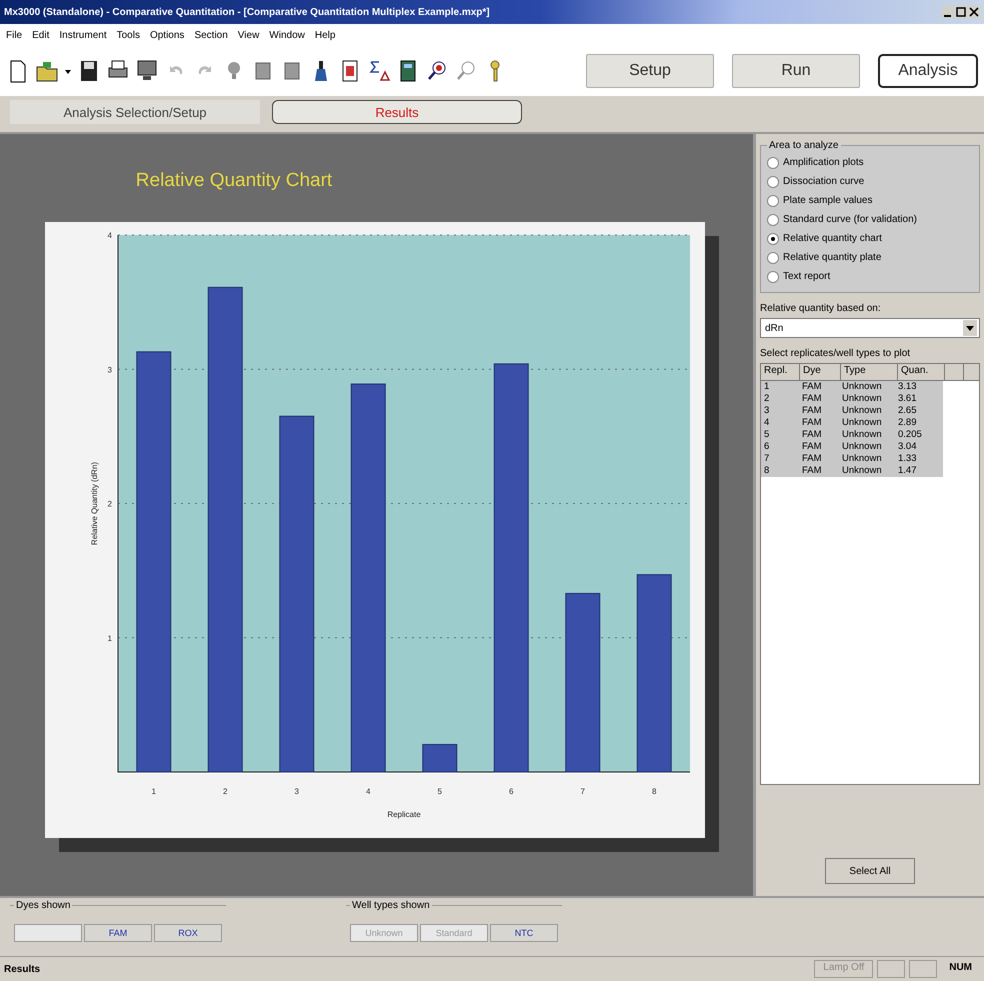  I want to click on menu-item: Instrument, so click(83, 35).